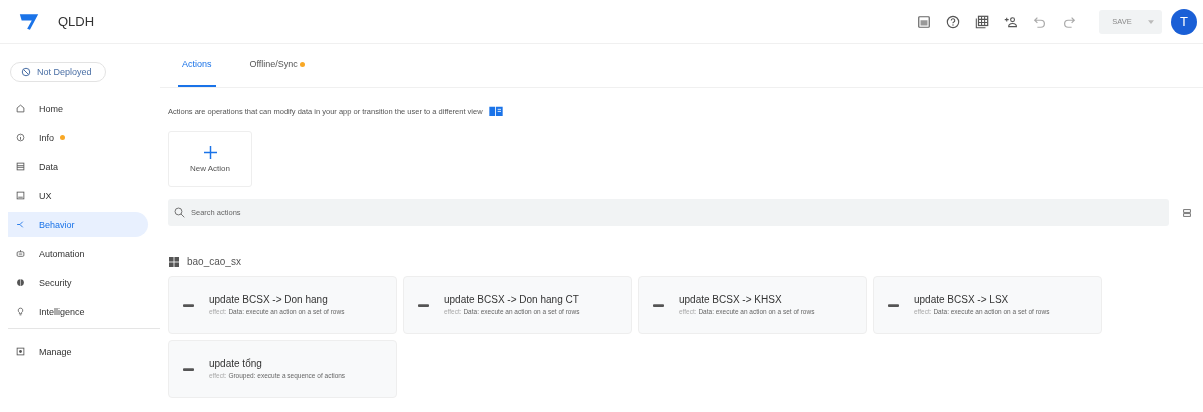 This screenshot has width=1203, height=412. I want to click on home-icon, so click(20, 108).